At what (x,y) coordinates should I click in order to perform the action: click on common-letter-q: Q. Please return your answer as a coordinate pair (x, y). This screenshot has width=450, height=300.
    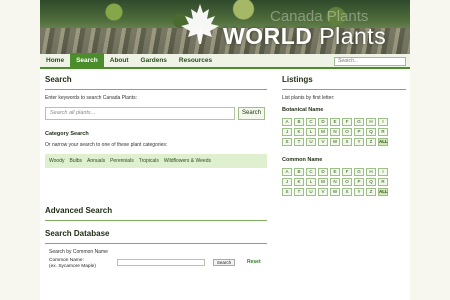
    Looking at the image, I should click on (371, 182).